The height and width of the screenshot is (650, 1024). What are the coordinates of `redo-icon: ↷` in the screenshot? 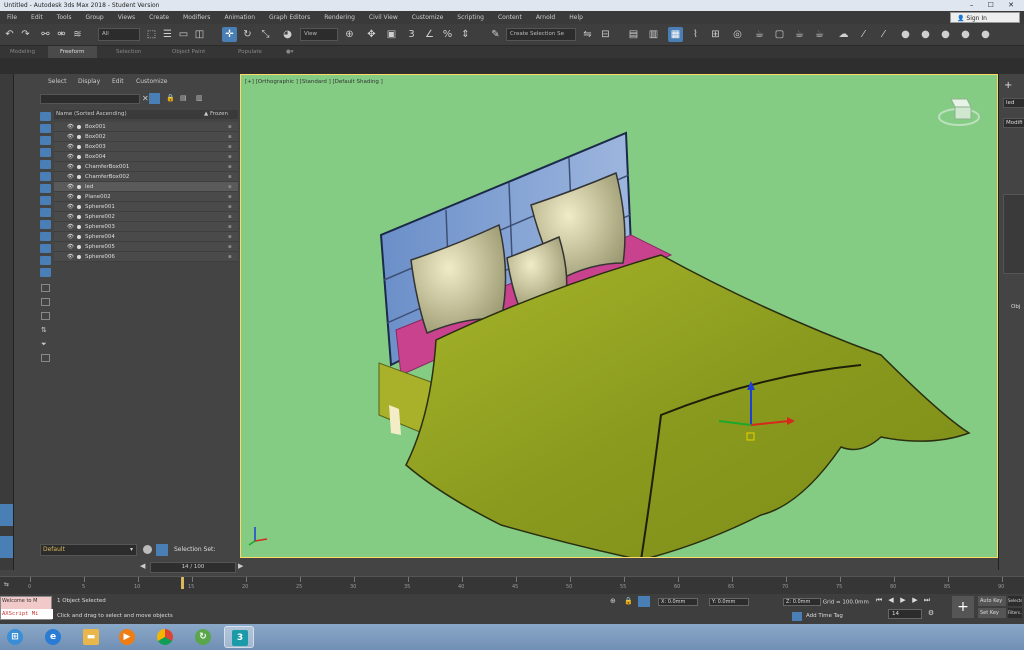 It's located at (25, 34).